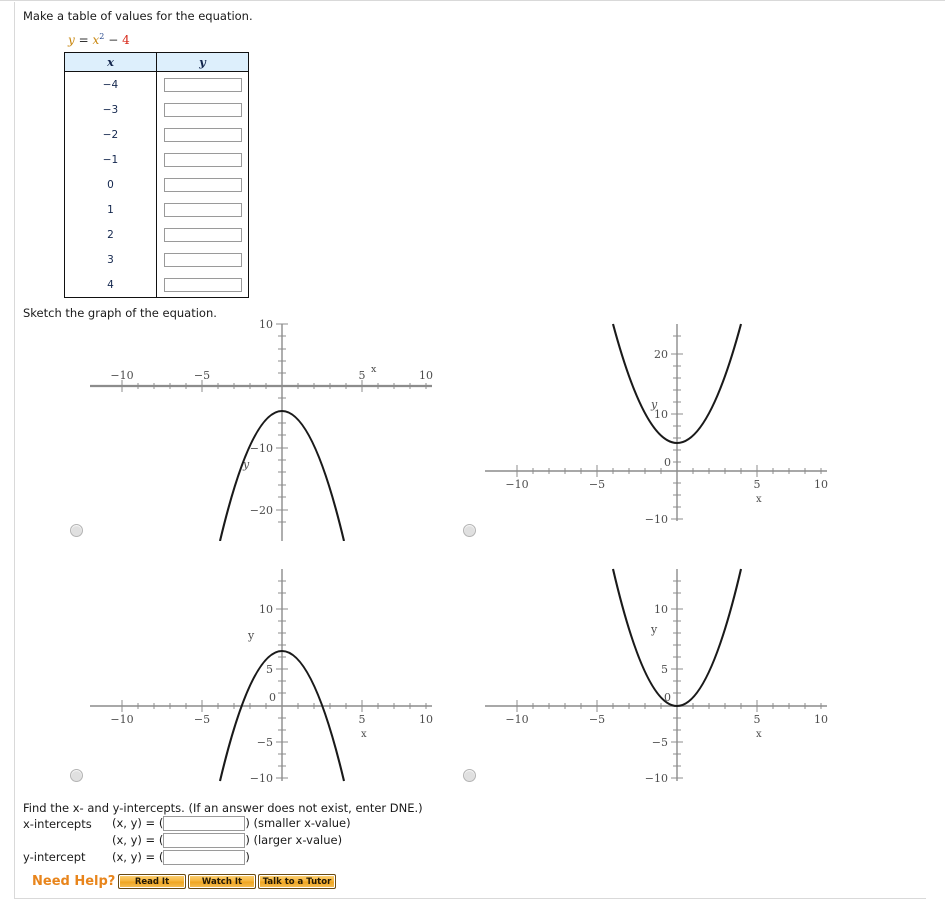 The image size is (945, 917). What do you see at coordinates (110, 84) in the screenshot?
I see `x-value-cell: −4` at bounding box center [110, 84].